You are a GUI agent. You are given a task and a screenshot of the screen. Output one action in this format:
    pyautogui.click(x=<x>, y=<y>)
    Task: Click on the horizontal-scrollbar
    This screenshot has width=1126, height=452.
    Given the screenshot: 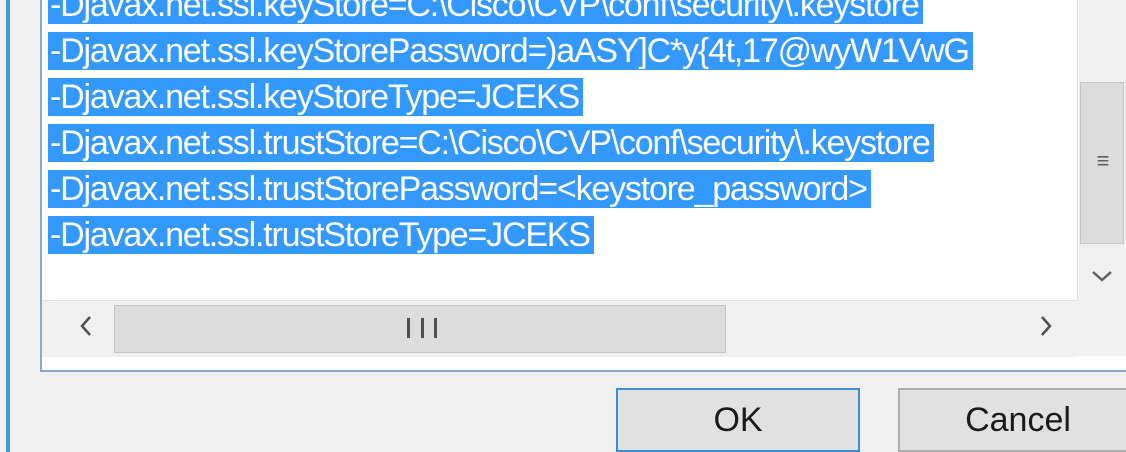 What is the action you would take?
    pyautogui.click(x=560, y=328)
    